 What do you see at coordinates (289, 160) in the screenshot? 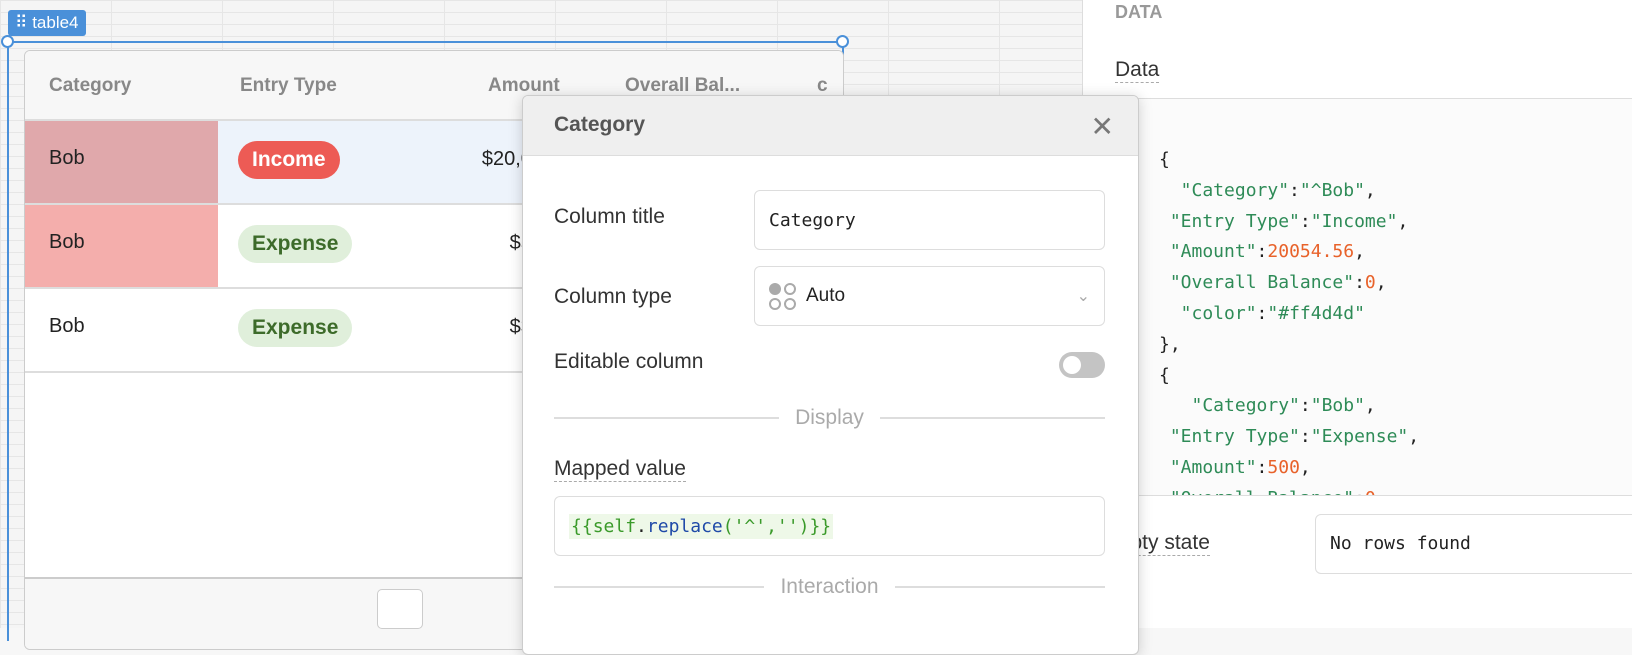
I see `entry-type-tag: Income` at bounding box center [289, 160].